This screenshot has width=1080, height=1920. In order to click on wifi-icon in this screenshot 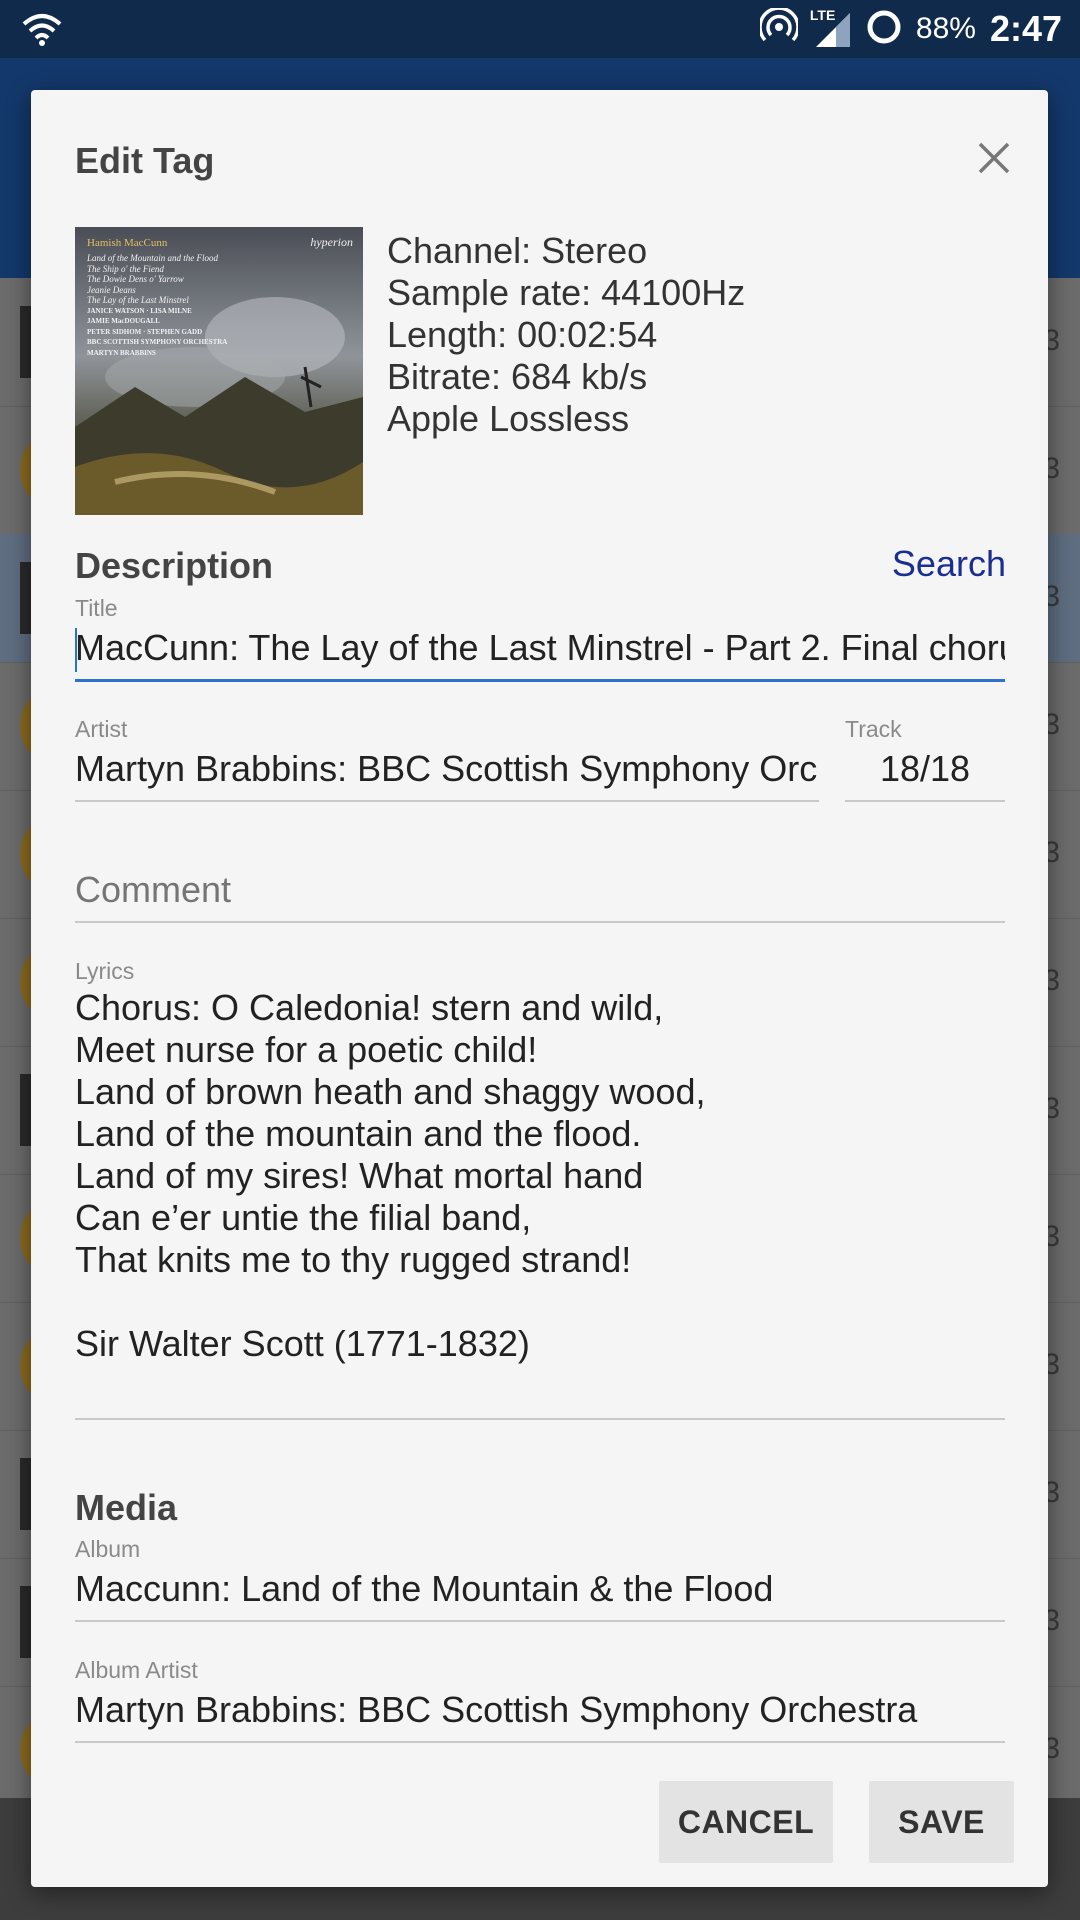, I will do `click(42, 29)`.